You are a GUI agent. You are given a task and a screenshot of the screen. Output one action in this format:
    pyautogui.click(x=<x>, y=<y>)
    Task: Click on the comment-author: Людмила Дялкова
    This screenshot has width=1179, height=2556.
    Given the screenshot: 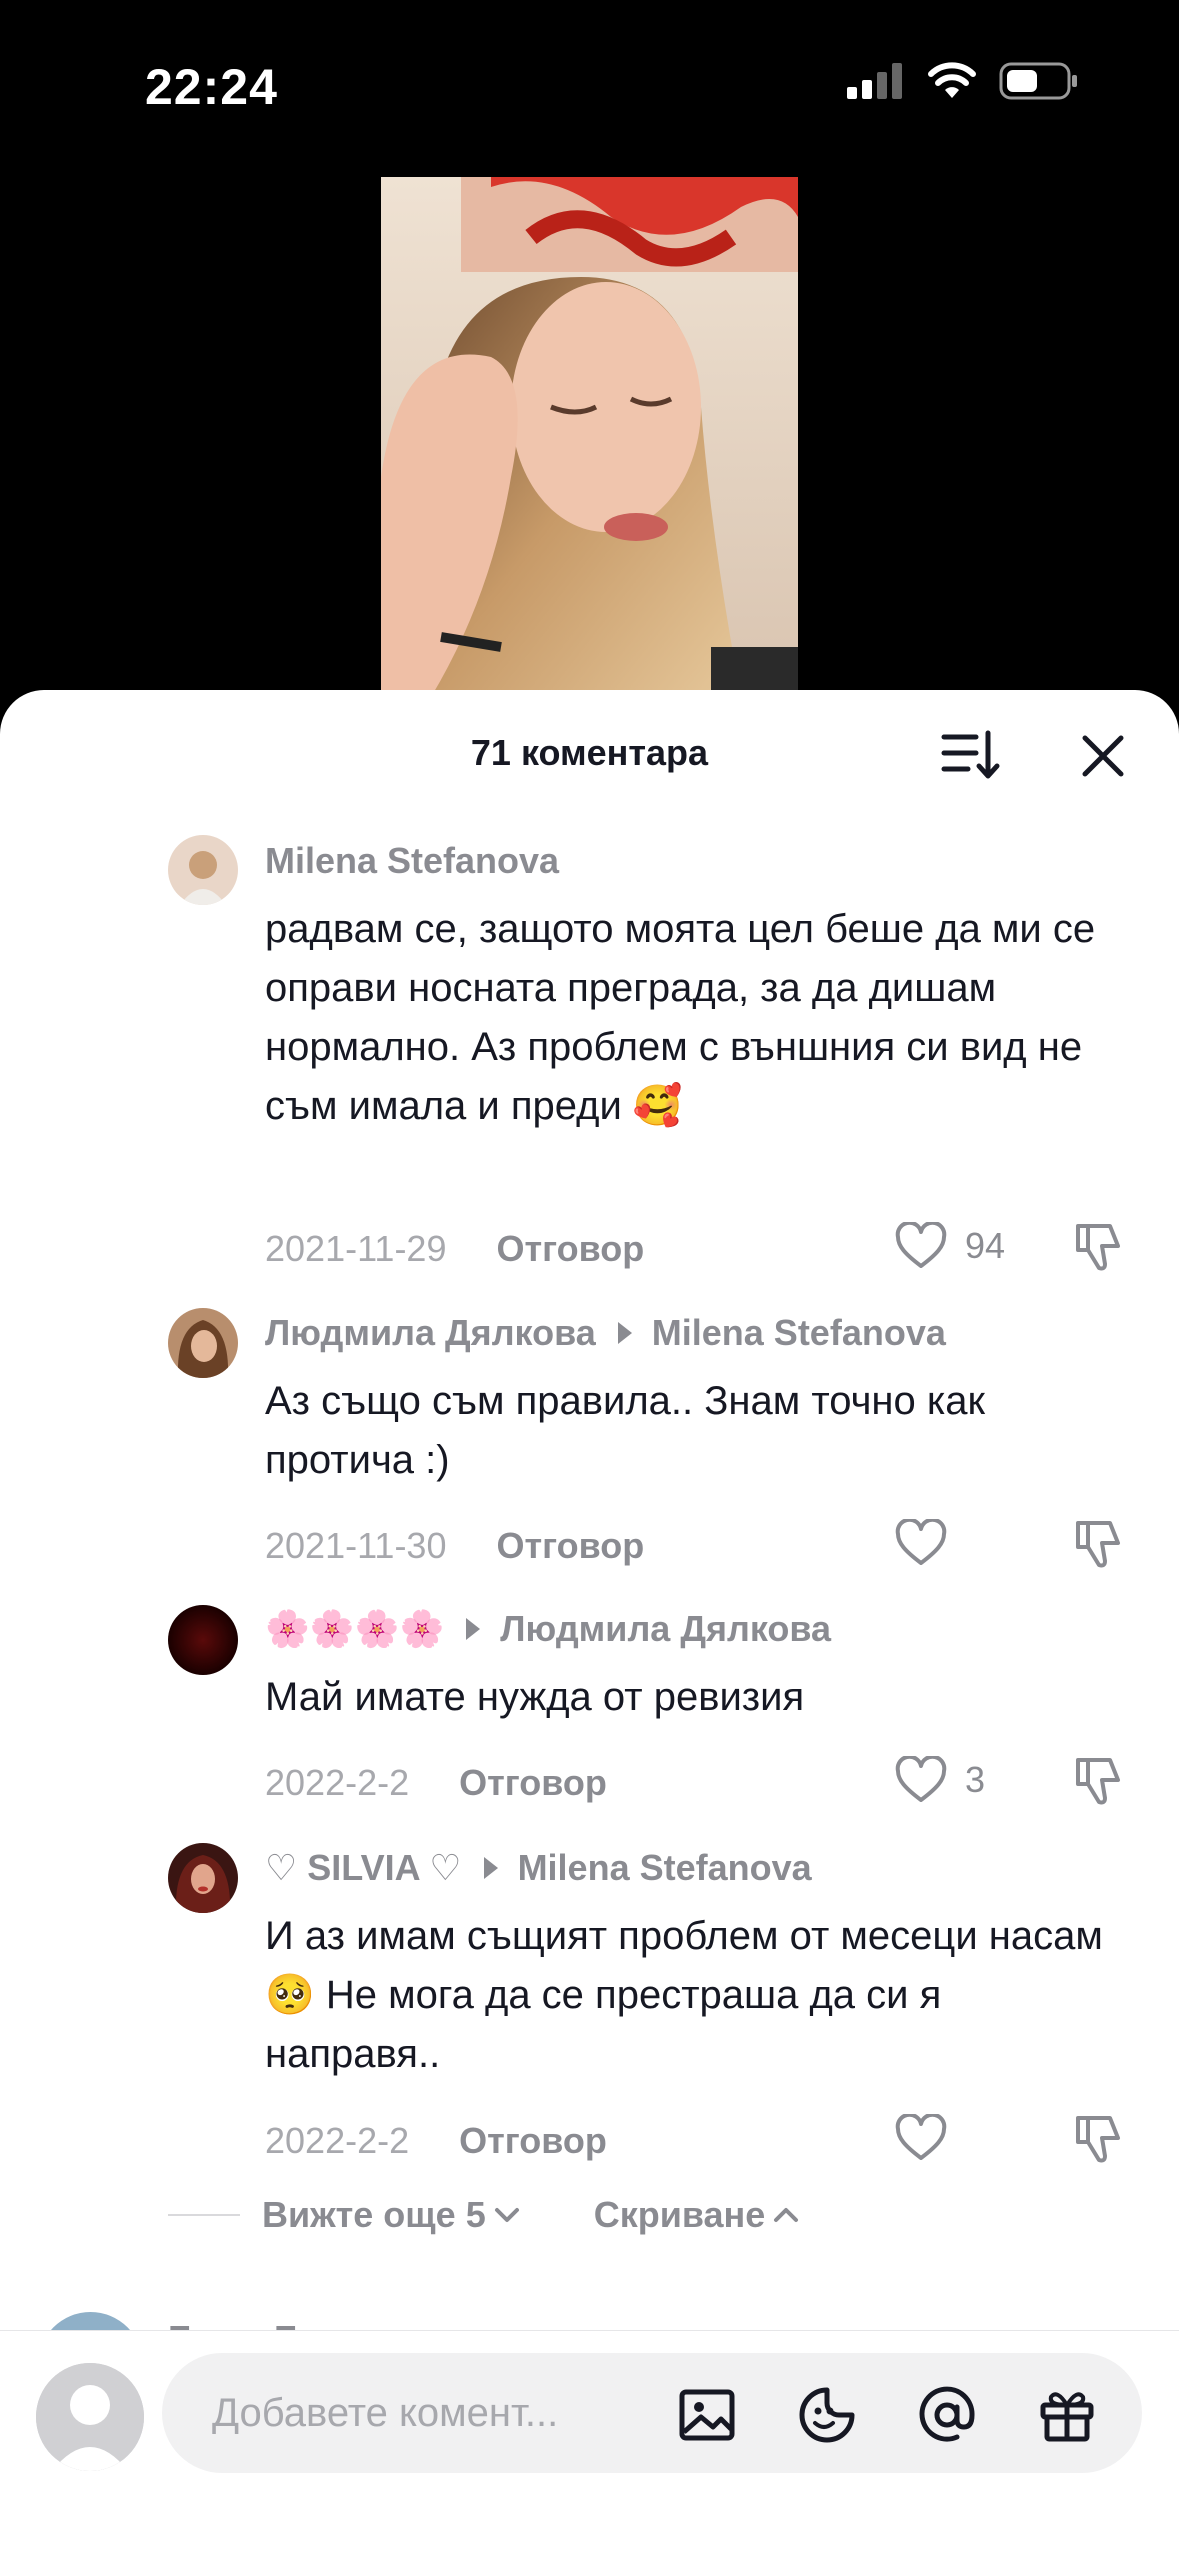 What is the action you would take?
    pyautogui.click(x=430, y=1333)
    